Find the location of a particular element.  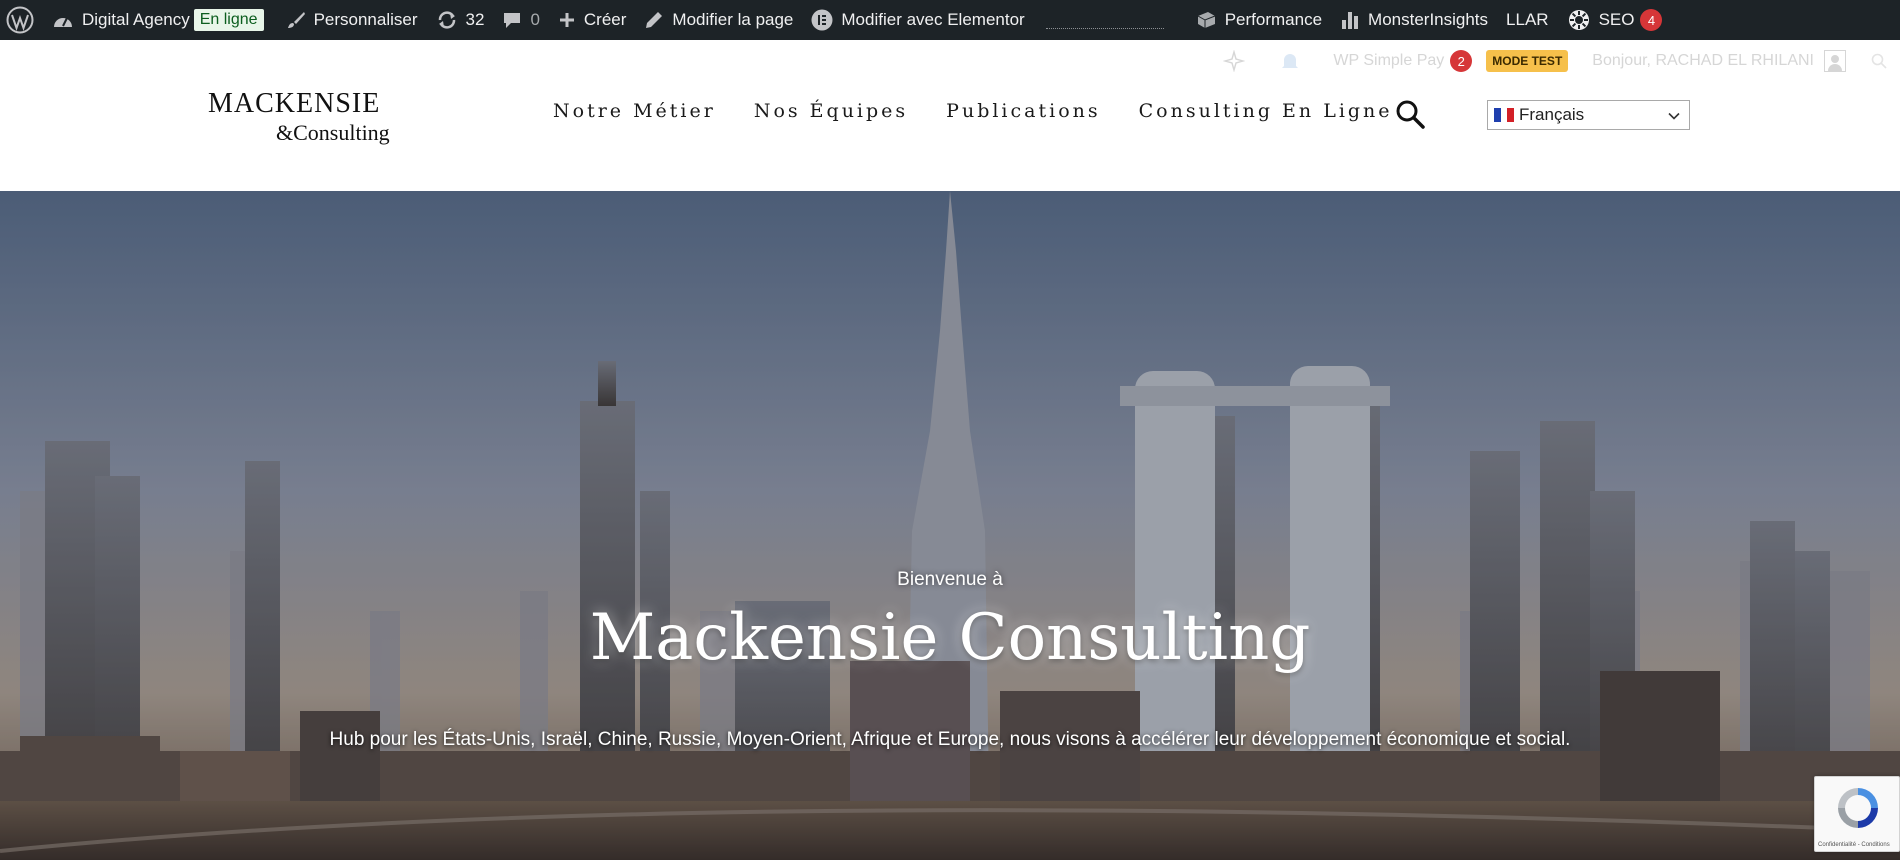

nav-item-publications: Publications is located at coordinates (1023, 111).